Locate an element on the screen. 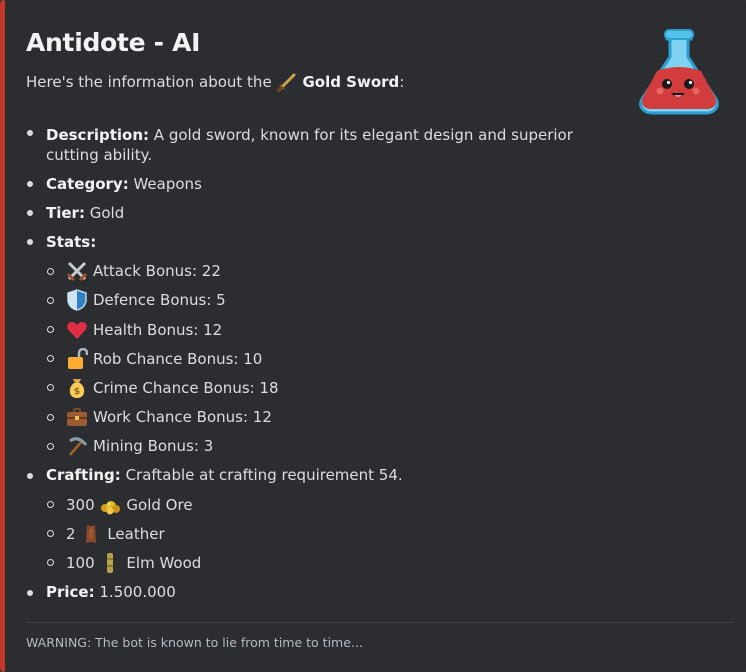 The width and height of the screenshot is (746, 672). stat-mining: Mining Bonus: 3 is located at coordinates (306, 446).